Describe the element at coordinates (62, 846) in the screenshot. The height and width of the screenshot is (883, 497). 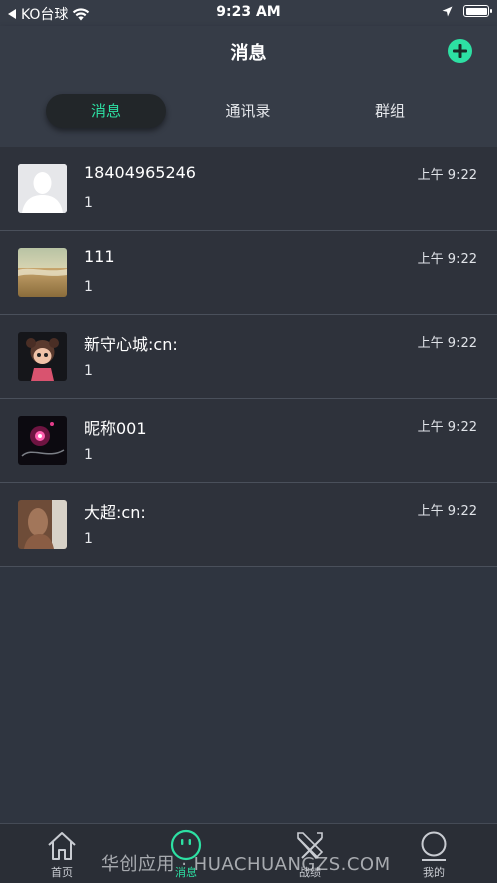
I see `home-icon` at that location.